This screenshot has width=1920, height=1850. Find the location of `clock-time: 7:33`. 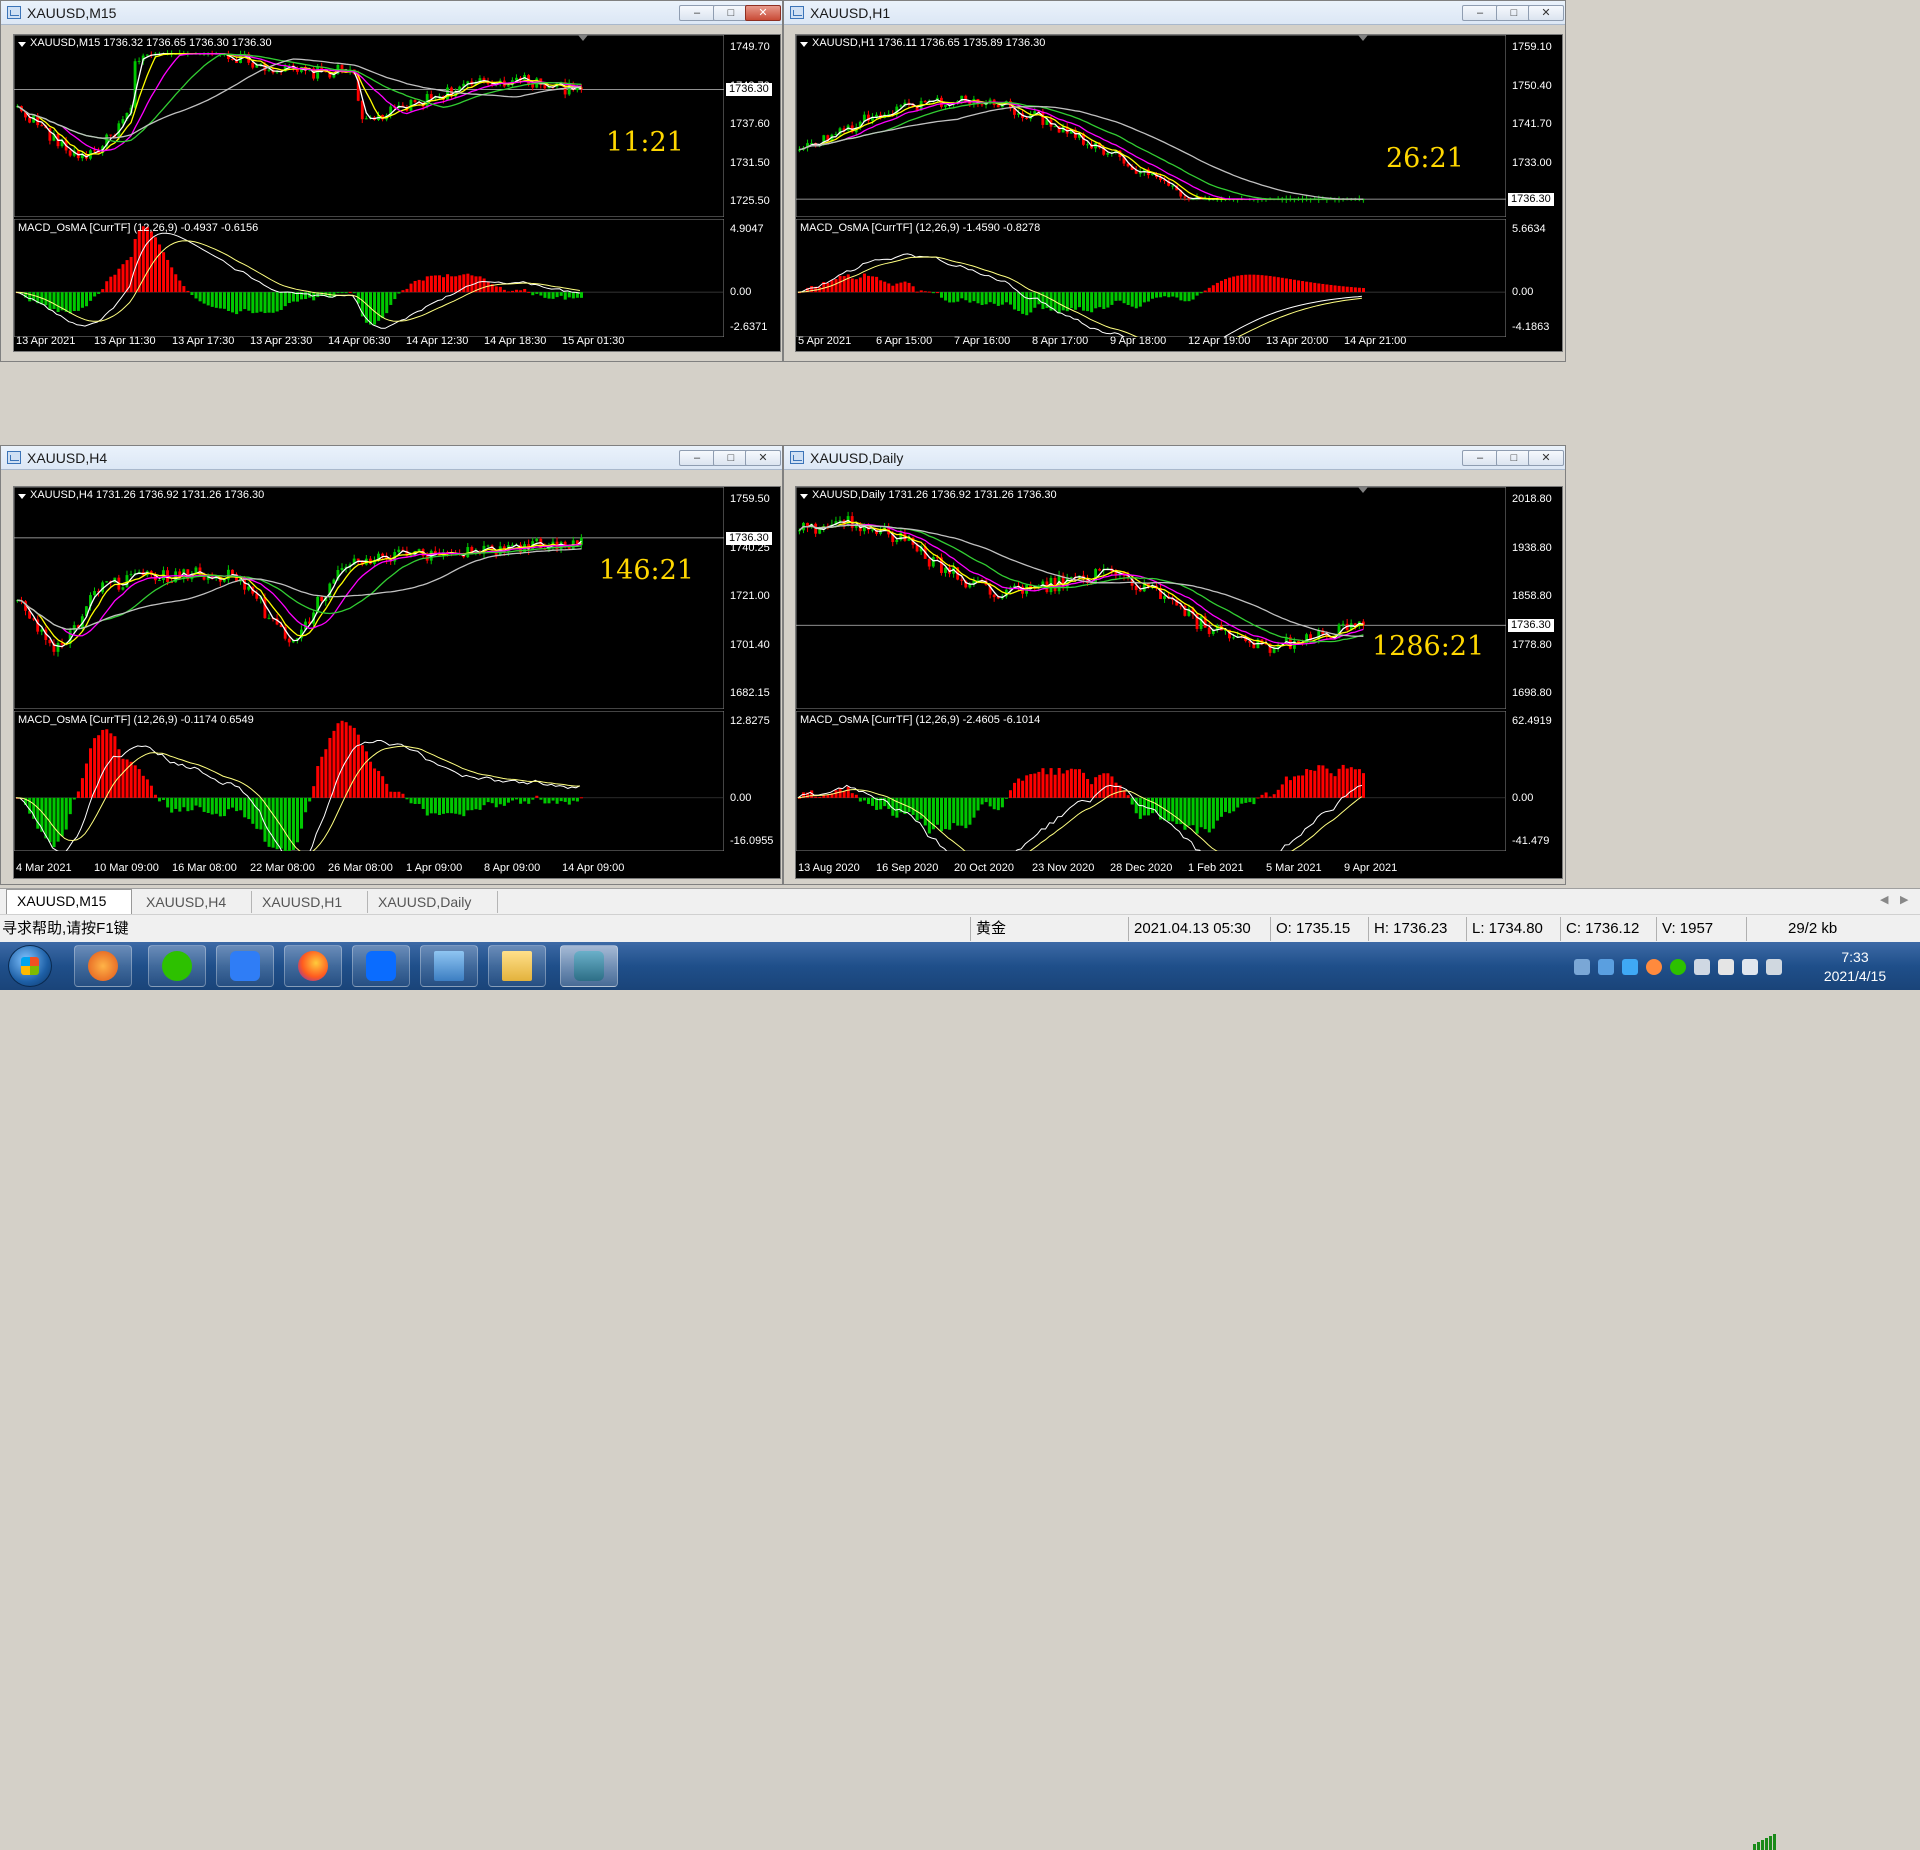

clock-time: 7:33 is located at coordinates (1855, 957).